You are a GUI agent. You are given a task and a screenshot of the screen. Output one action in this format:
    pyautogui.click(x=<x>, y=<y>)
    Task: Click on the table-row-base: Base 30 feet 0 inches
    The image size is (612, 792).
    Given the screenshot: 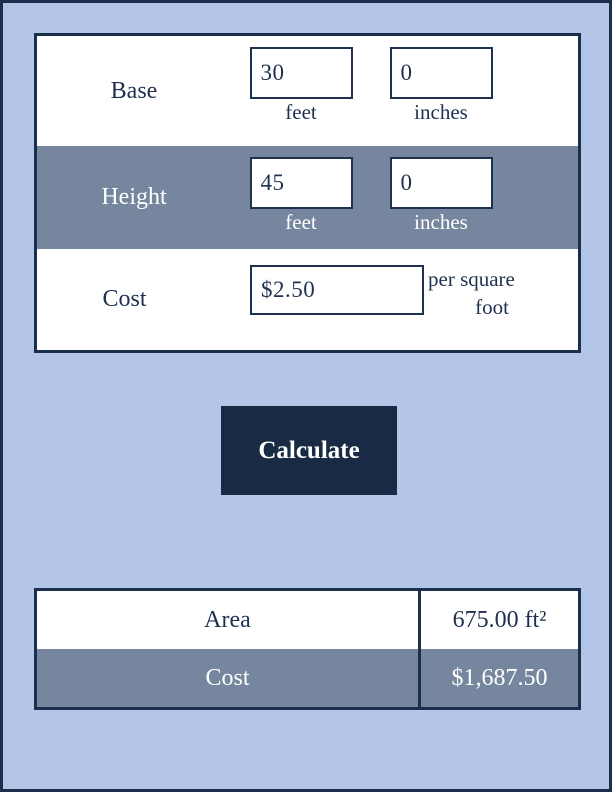 What is the action you would take?
    pyautogui.click(x=307, y=91)
    